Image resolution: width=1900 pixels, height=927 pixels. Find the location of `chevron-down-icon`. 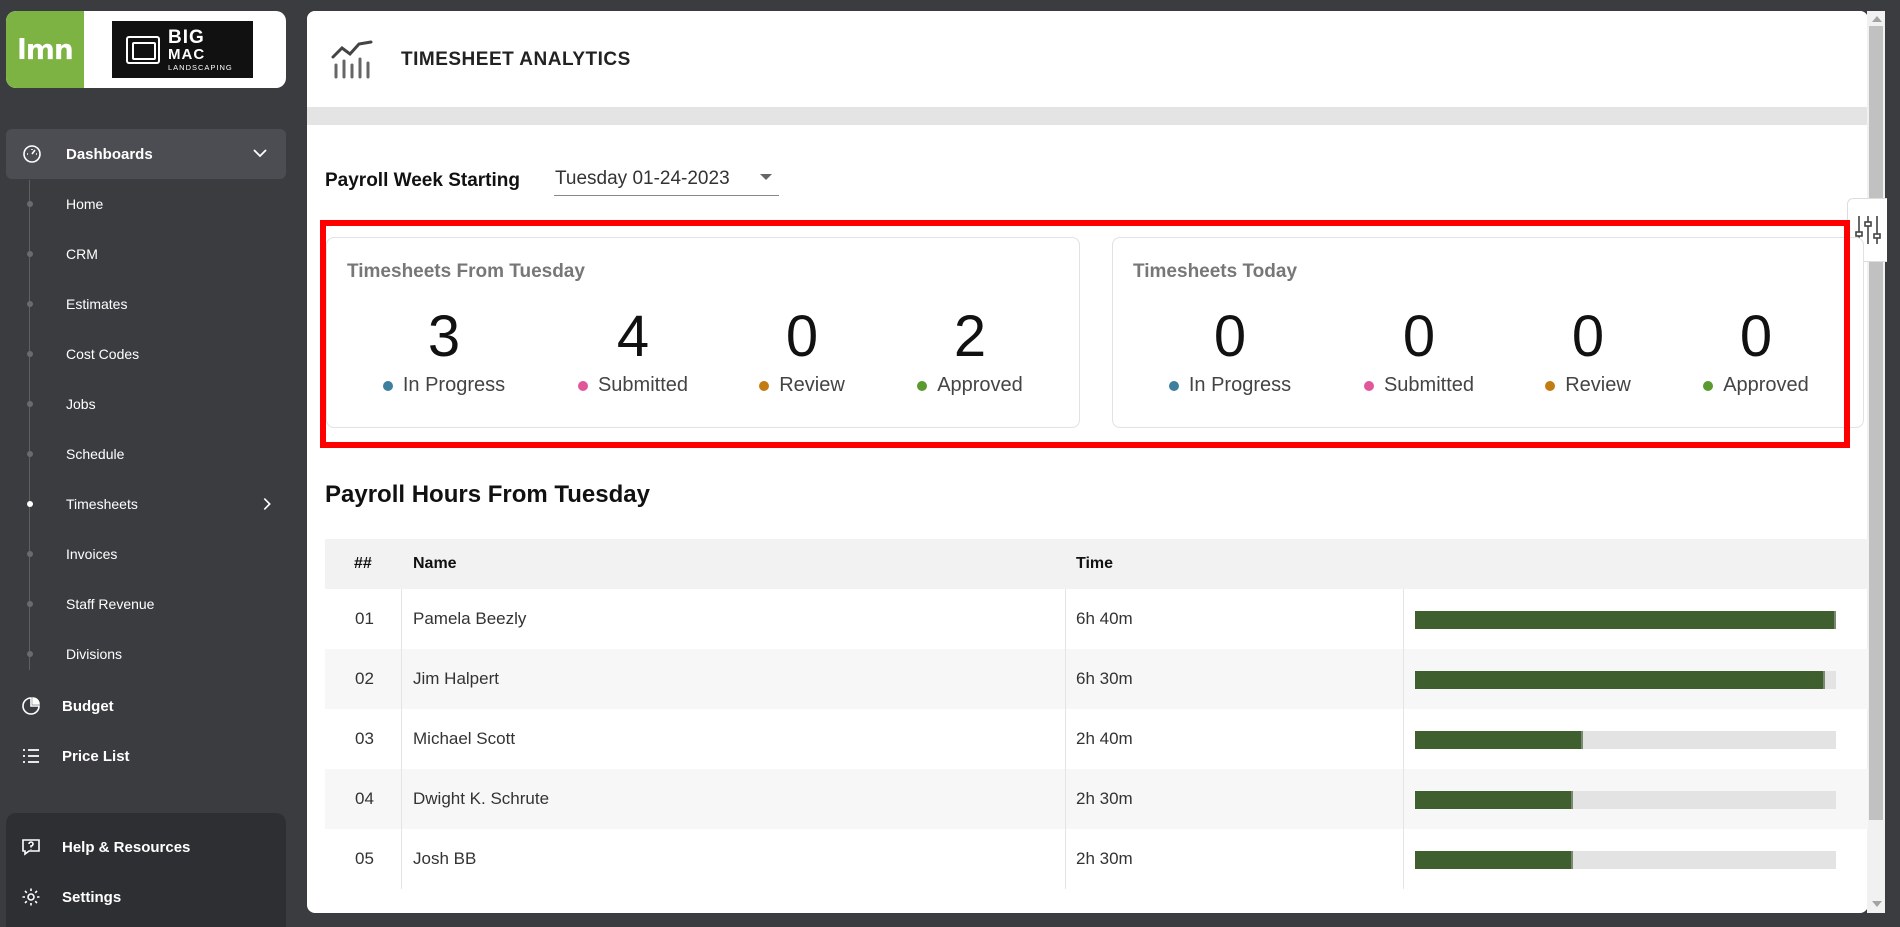

chevron-down-icon is located at coordinates (260, 153).